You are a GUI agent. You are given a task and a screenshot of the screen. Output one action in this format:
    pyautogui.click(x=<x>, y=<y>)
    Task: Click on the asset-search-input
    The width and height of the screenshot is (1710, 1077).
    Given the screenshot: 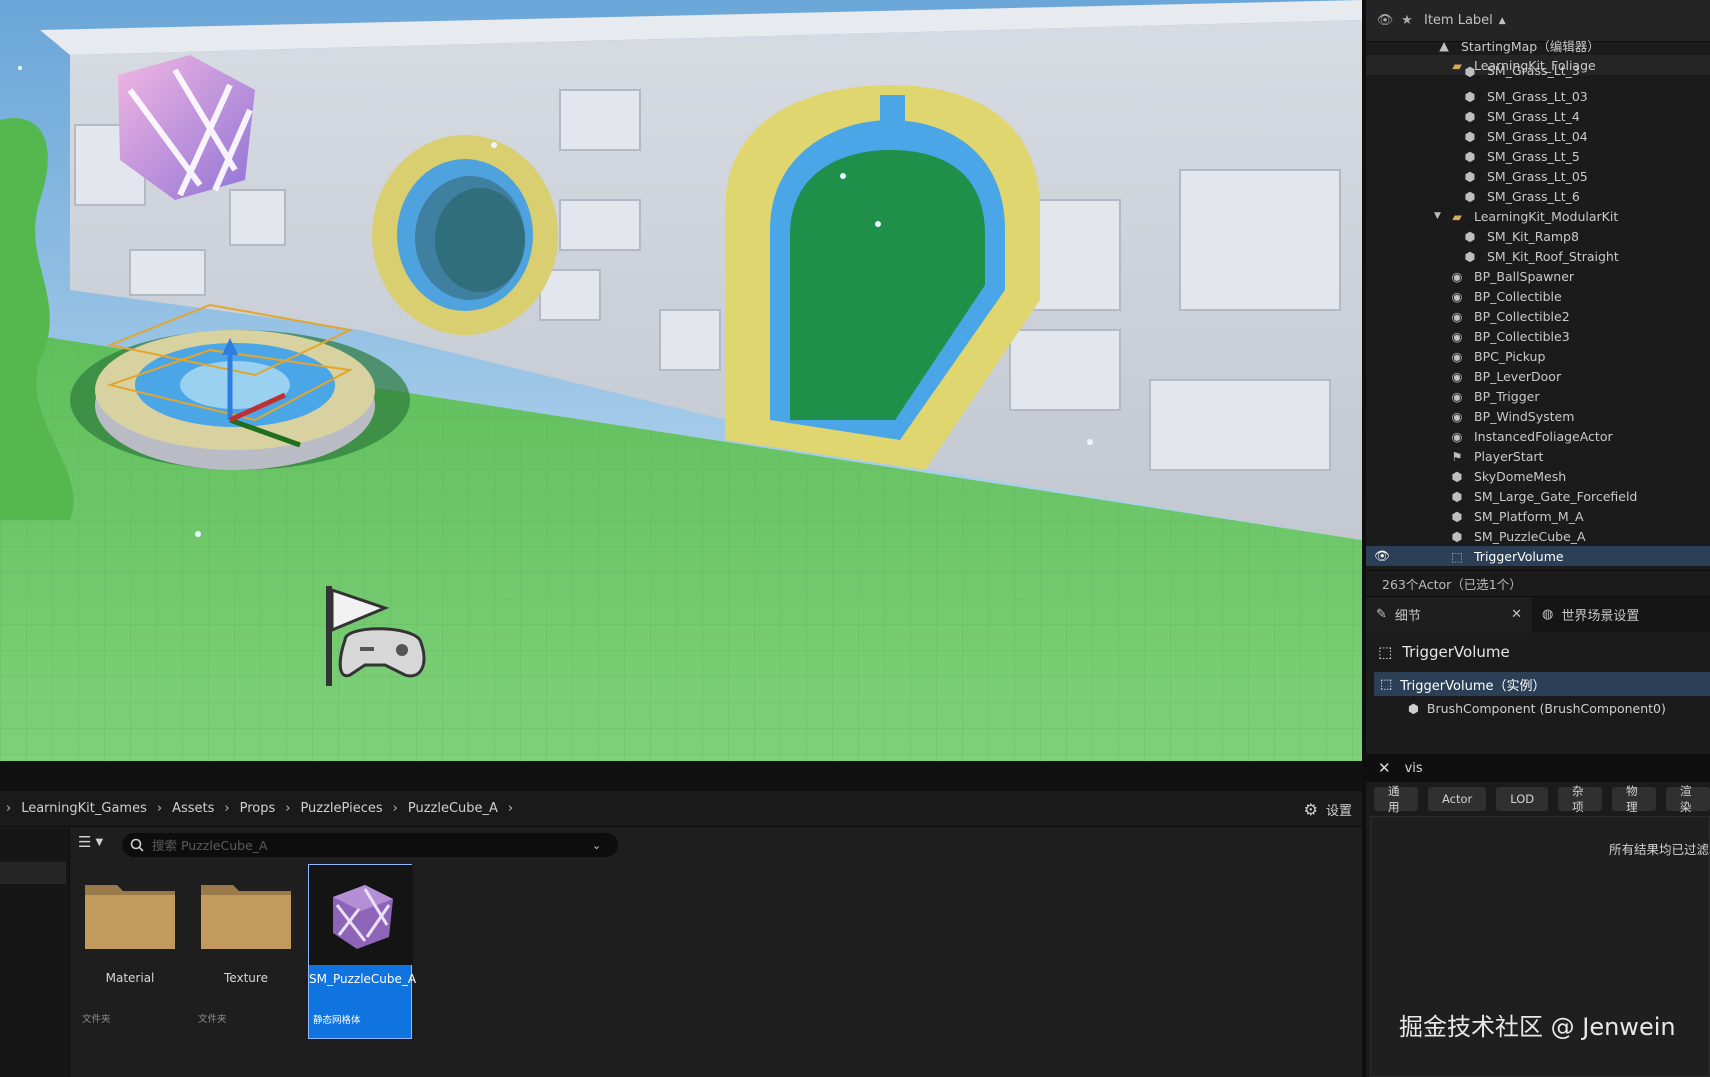 What is the action you would take?
    pyautogui.click(x=372, y=845)
    